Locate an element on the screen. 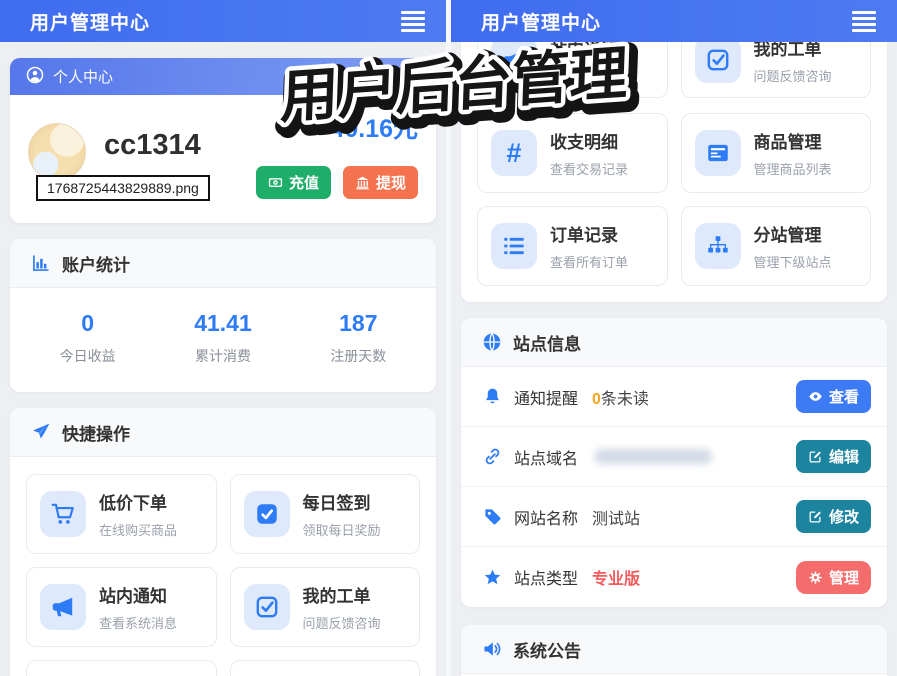  tile-daily-signin: 每日签到 领取每日奖励 is located at coordinates (324, 514).